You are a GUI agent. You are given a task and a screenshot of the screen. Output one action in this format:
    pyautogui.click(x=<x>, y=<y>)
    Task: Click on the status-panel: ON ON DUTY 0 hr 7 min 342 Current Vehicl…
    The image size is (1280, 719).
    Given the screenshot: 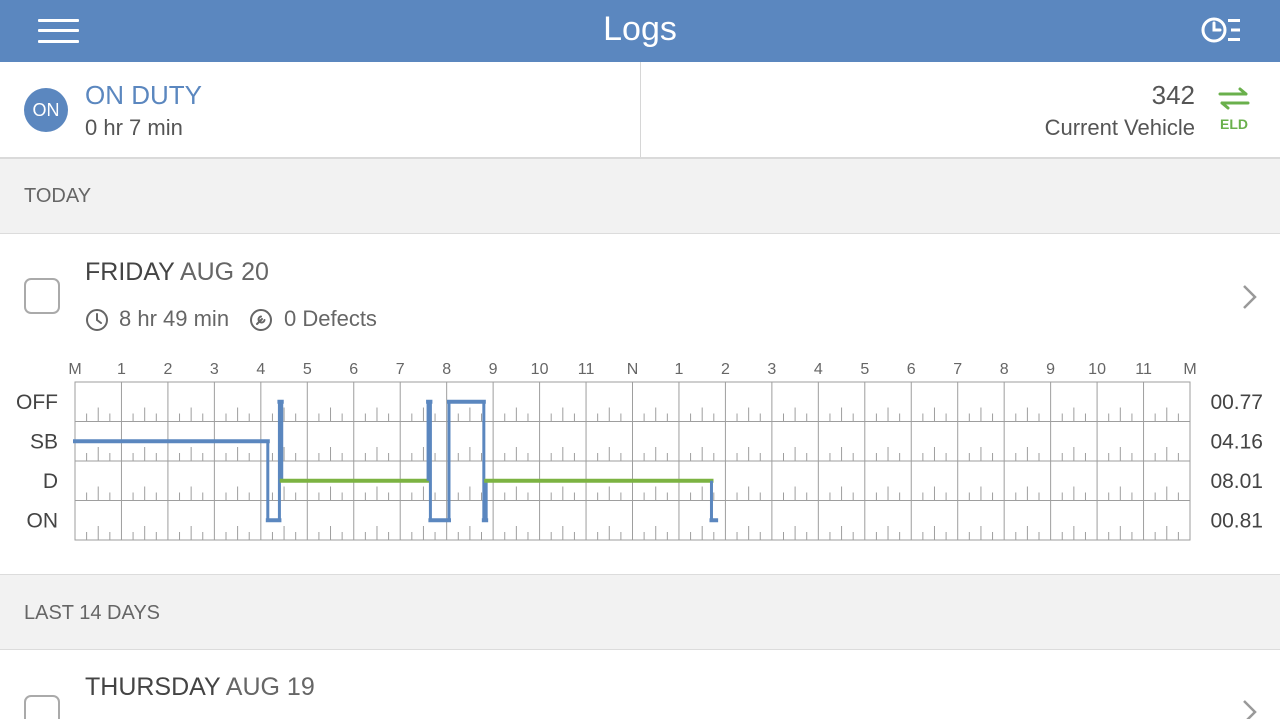 What is the action you would take?
    pyautogui.click(x=640, y=110)
    